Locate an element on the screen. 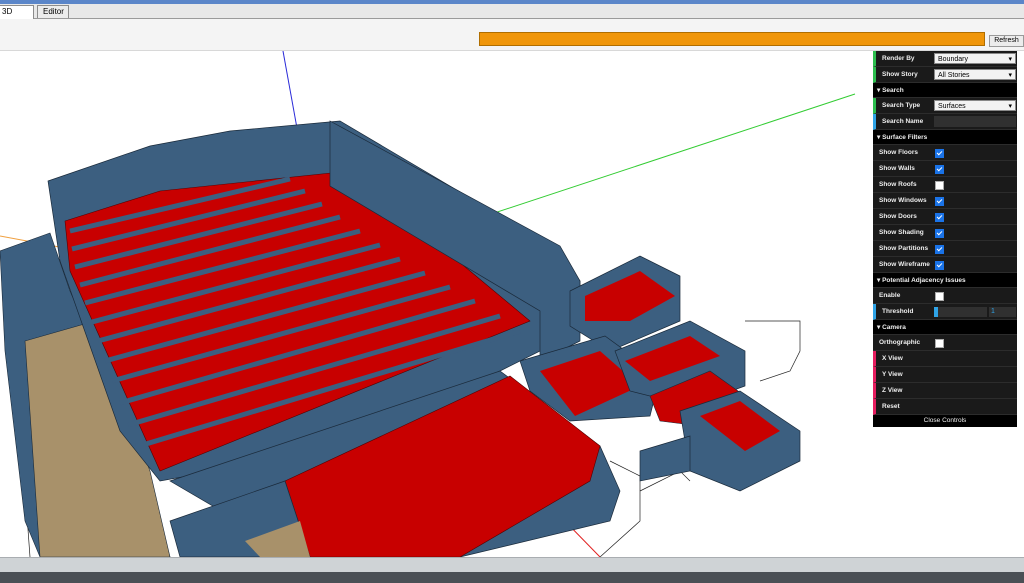 This screenshot has width=1024, height=583. show-shading-row: Show Shading is located at coordinates (945, 233).